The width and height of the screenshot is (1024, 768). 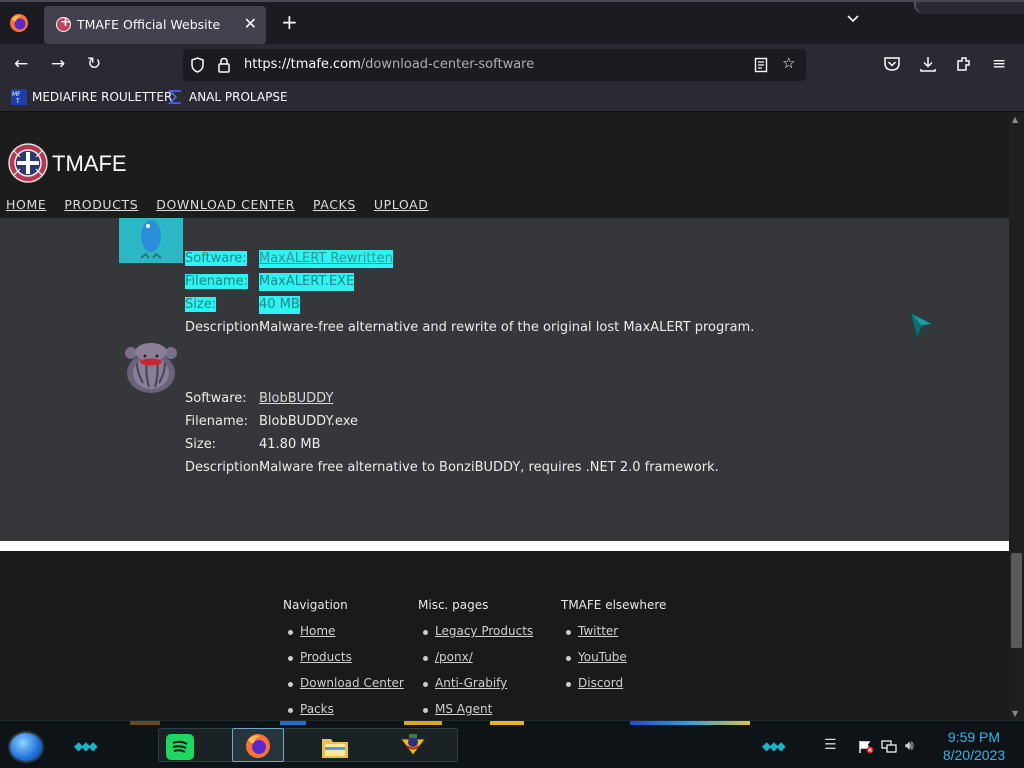 What do you see at coordinates (969, 8) in the screenshot?
I see `titlebar-decoration` at bounding box center [969, 8].